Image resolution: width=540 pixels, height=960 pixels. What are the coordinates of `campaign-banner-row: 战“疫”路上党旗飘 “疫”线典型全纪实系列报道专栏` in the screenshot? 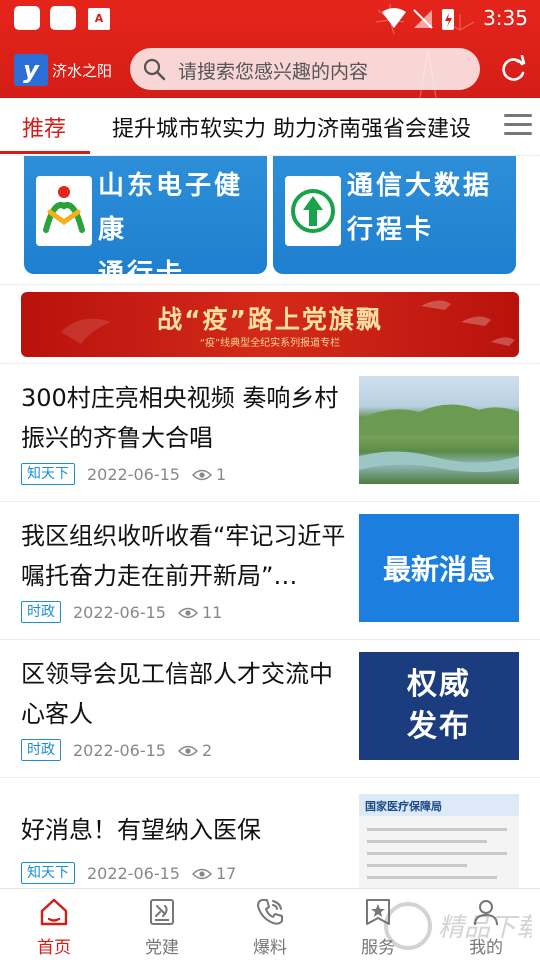 It's located at (270, 324).